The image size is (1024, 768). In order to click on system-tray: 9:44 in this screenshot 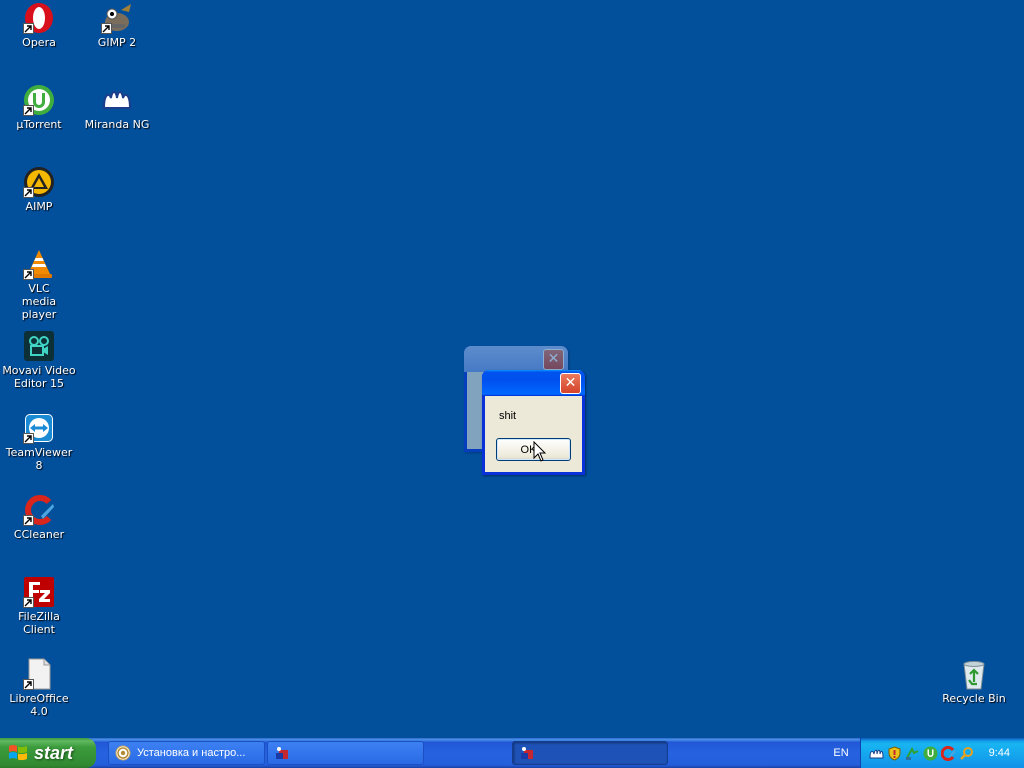, I will do `click(942, 753)`.